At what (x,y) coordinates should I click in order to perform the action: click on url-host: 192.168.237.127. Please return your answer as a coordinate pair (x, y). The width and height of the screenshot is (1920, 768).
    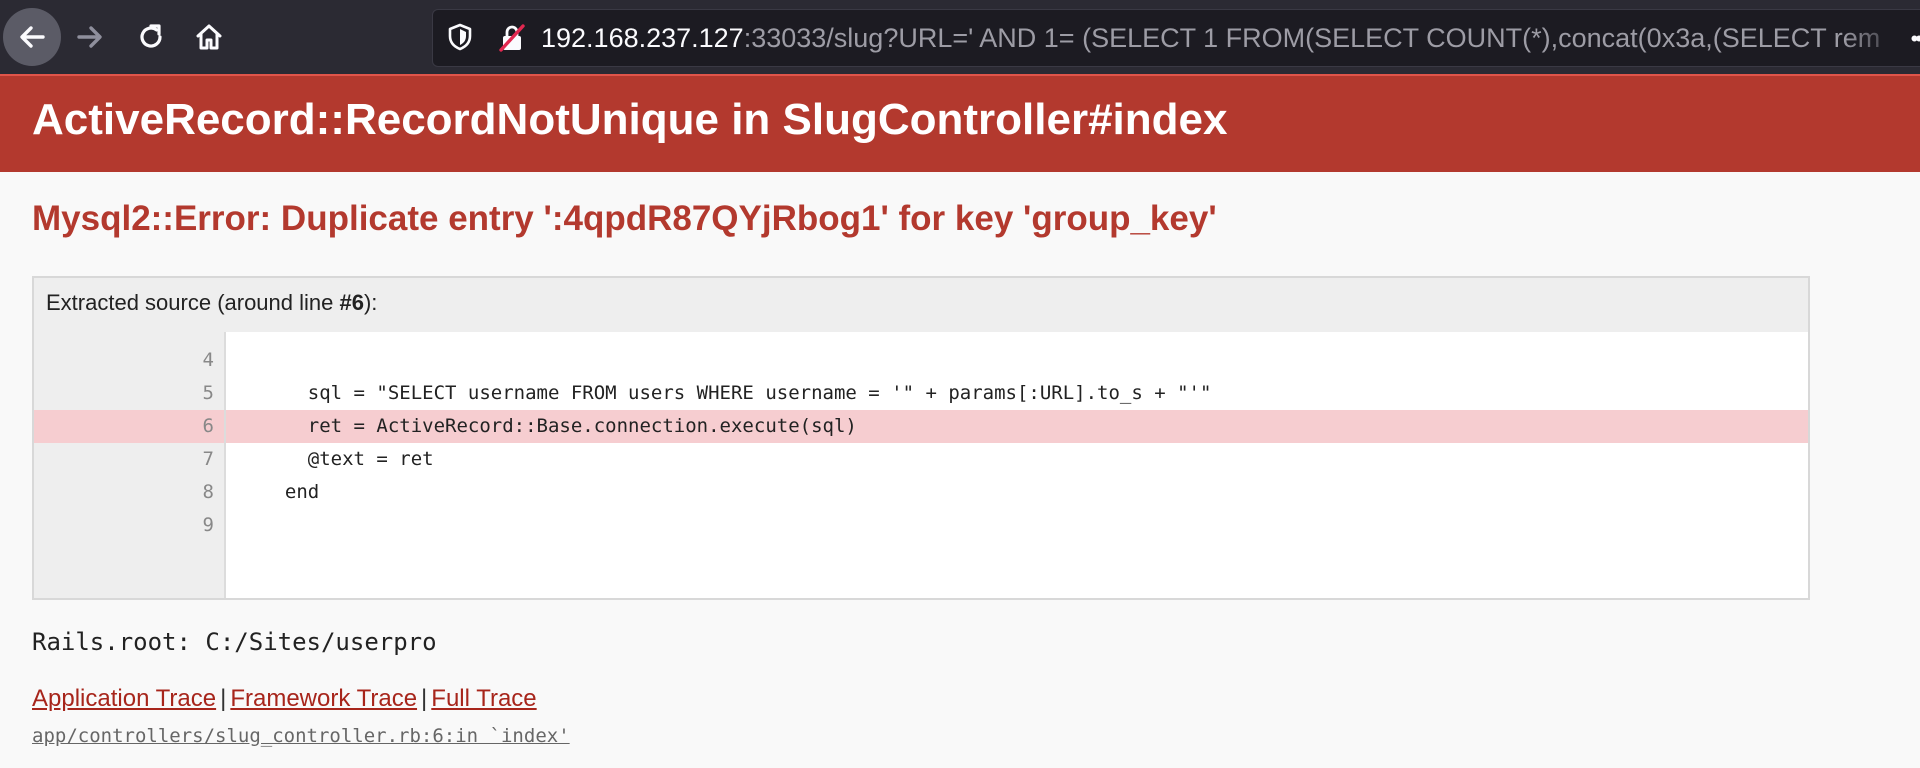
    Looking at the image, I should click on (642, 38).